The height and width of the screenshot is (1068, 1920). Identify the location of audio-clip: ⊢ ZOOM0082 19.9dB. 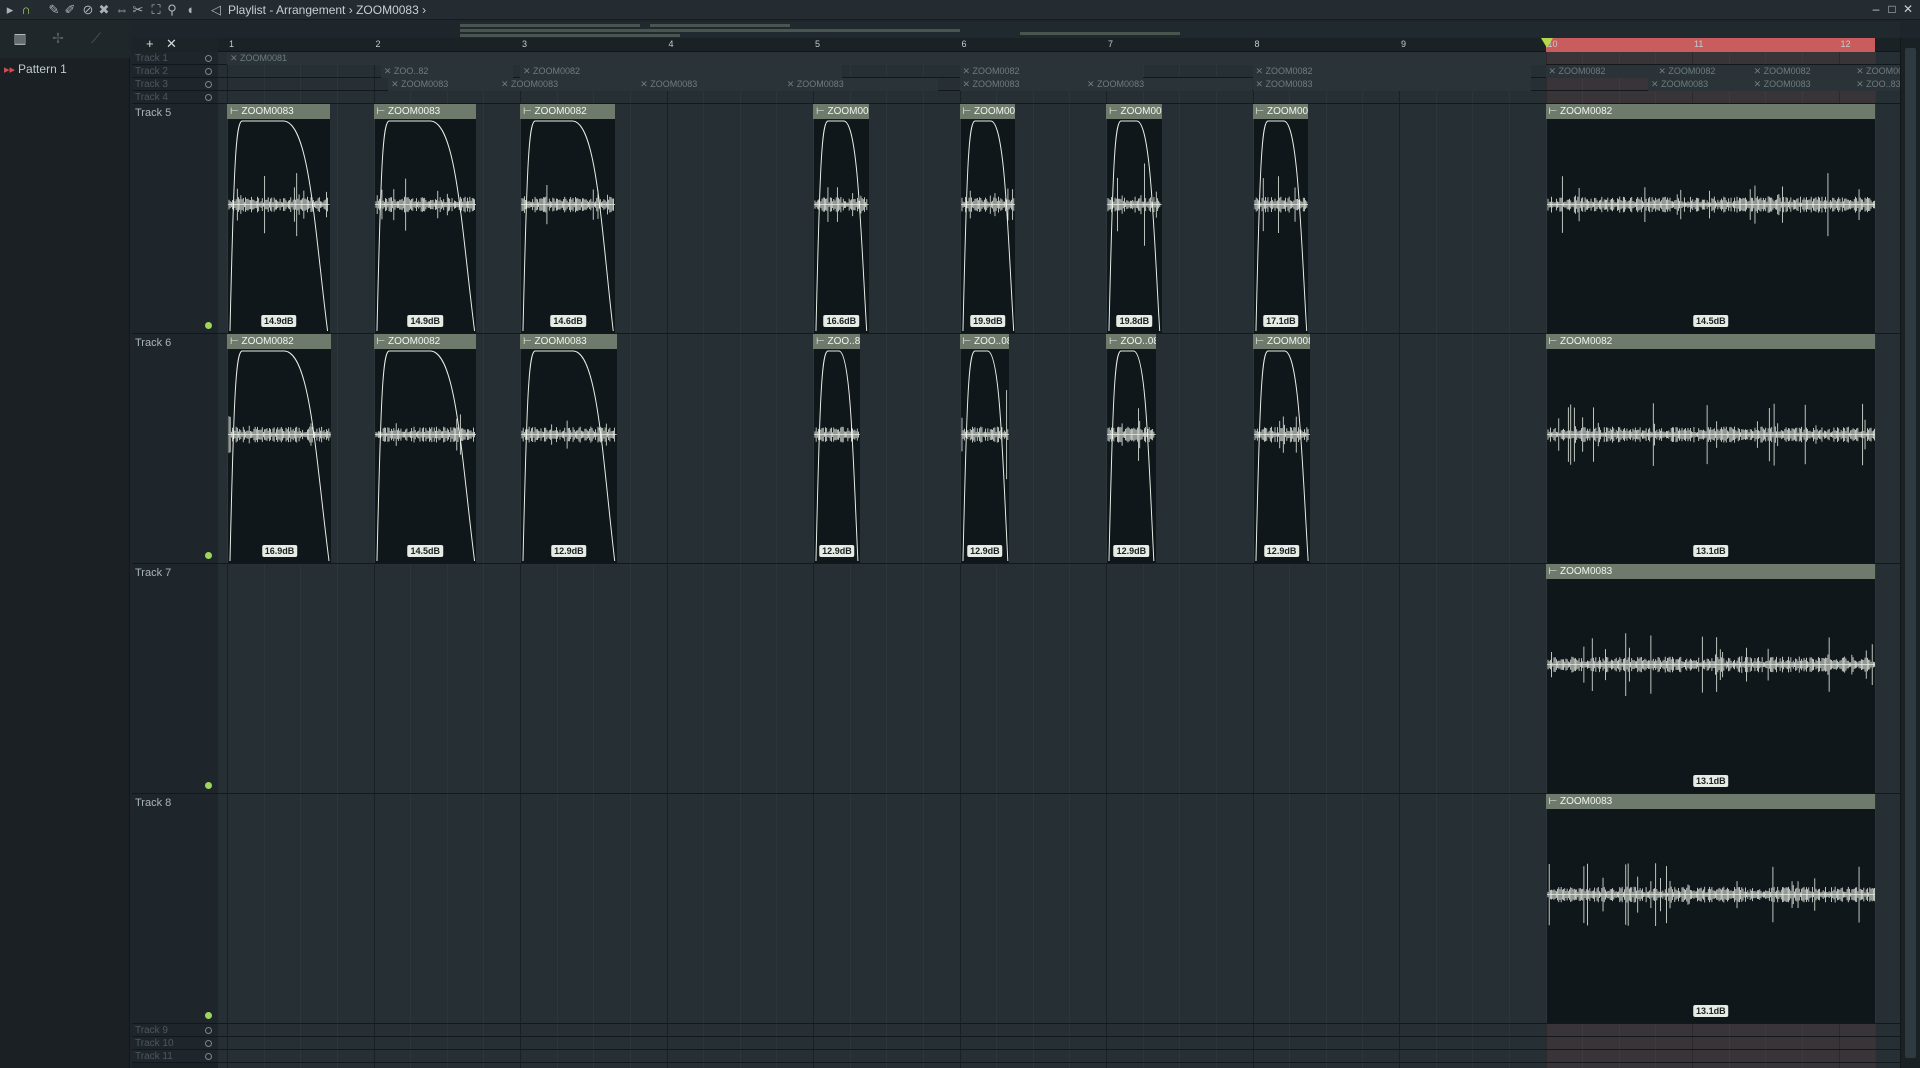
(987, 218).